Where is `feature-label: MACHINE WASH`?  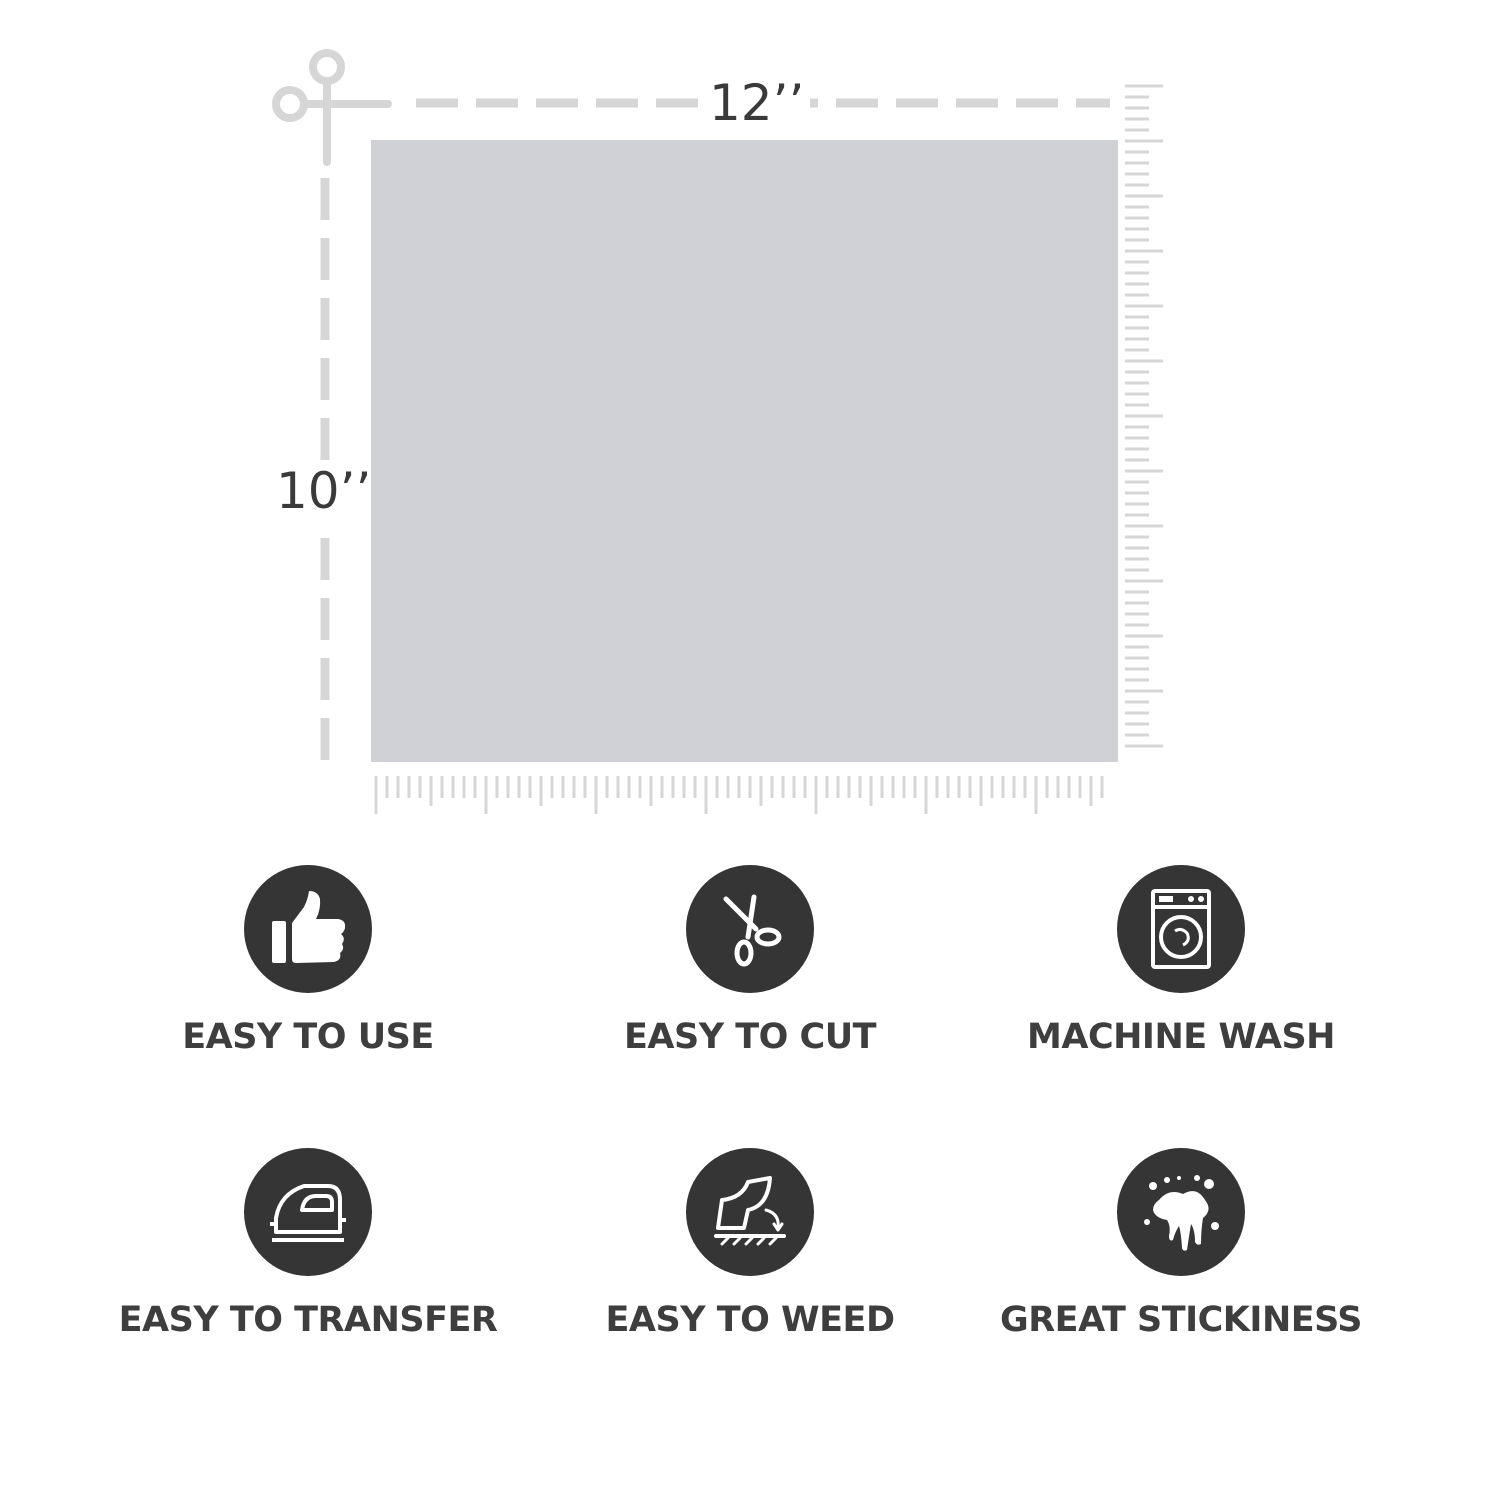
feature-label: MACHINE WASH is located at coordinates (1181, 1037).